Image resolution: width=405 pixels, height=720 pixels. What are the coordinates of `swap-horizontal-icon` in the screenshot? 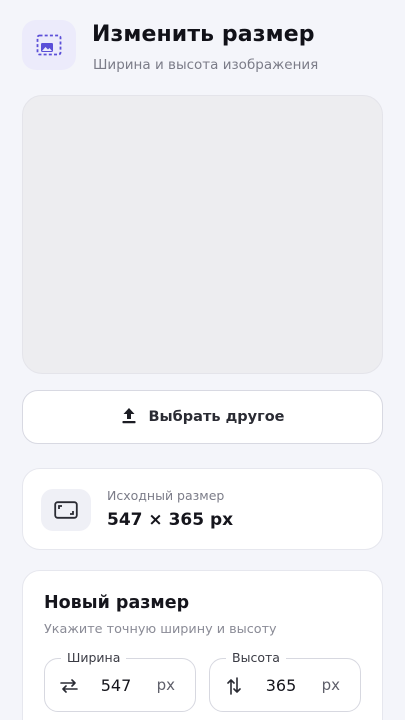 It's located at (69, 686).